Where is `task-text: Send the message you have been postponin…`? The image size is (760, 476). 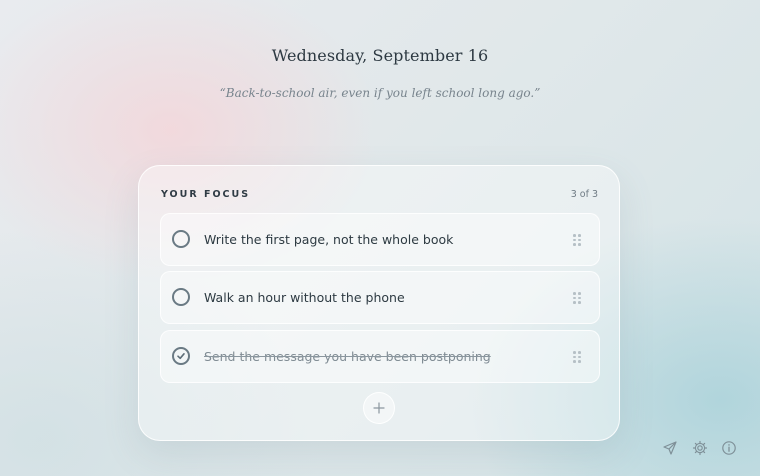
task-text: Send the message you have been postponin… is located at coordinates (347, 356).